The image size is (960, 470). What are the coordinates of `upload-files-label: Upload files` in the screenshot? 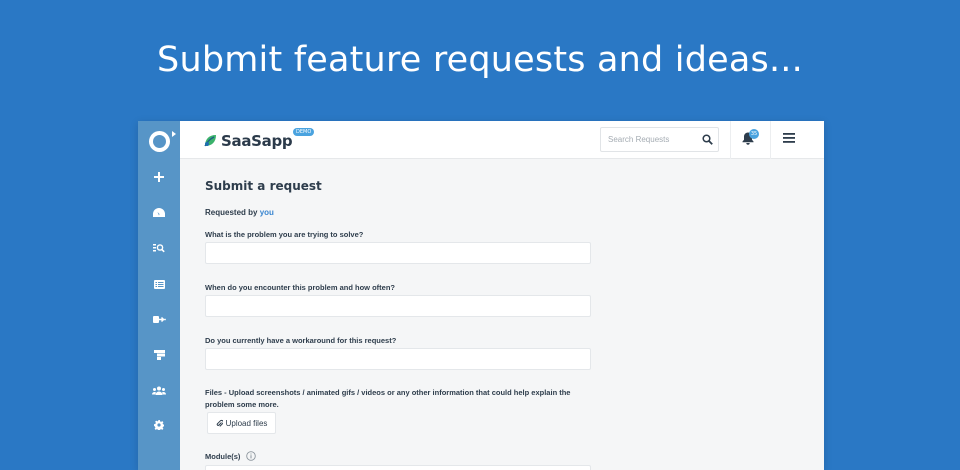 It's located at (246, 423).